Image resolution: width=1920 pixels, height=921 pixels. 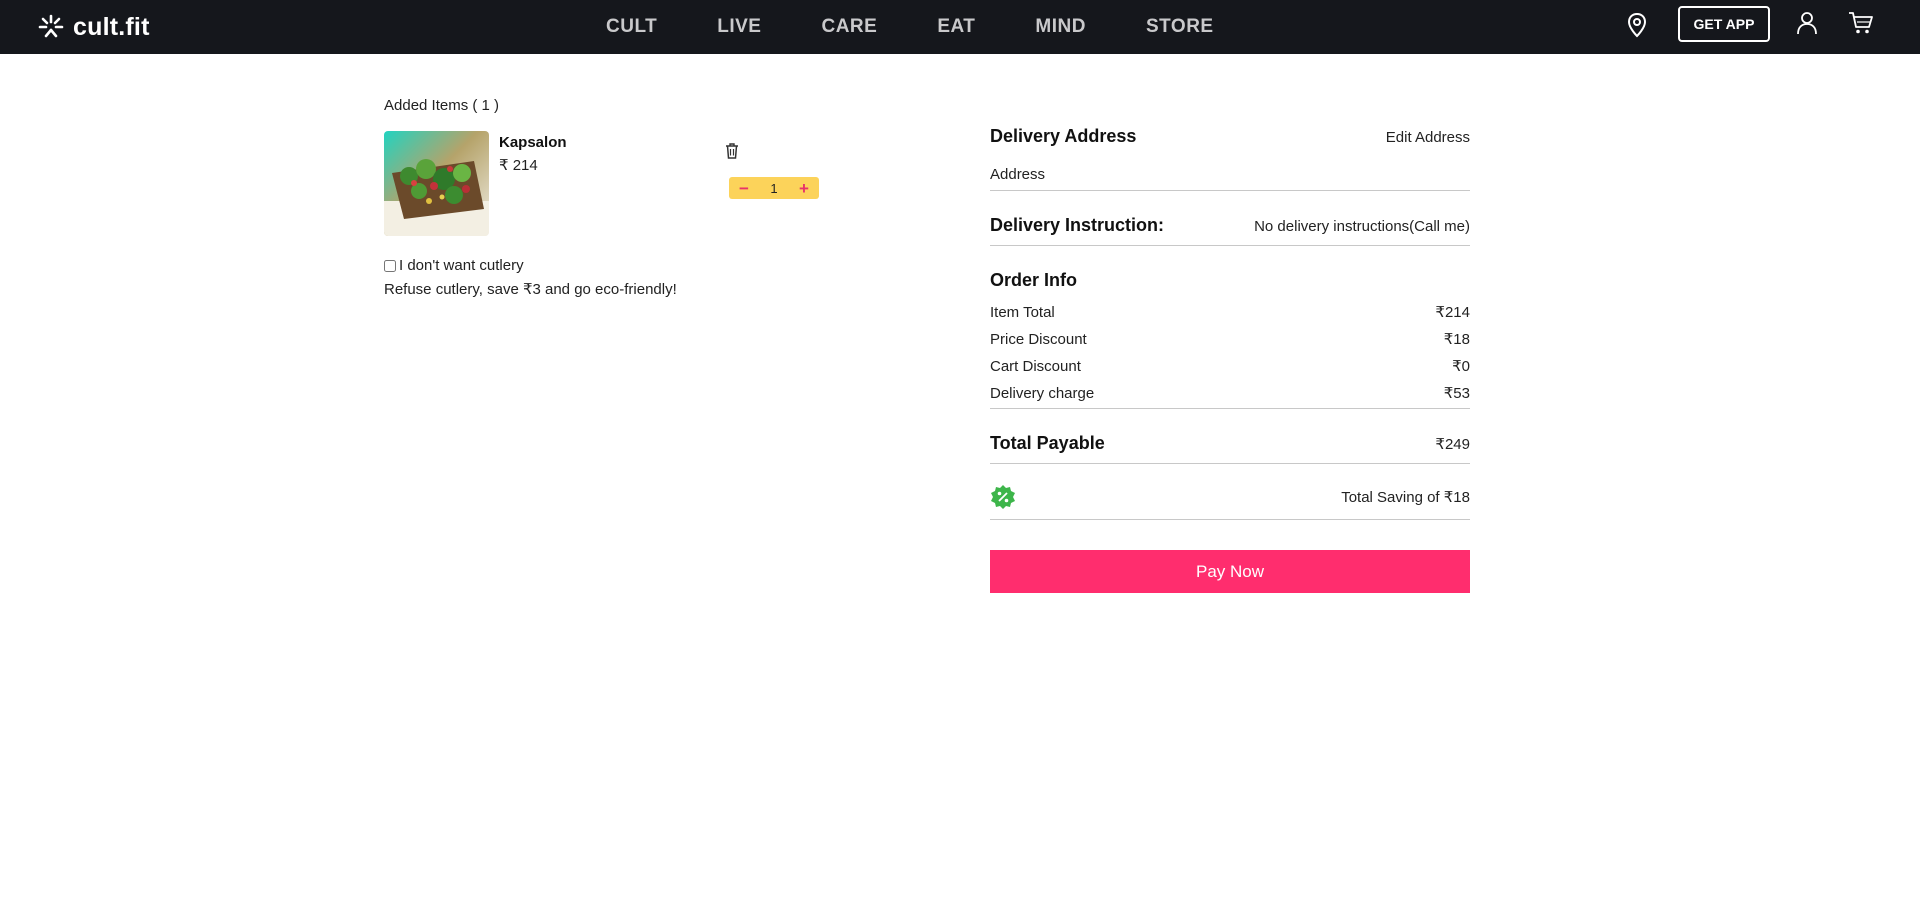 I want to click on total-payable-value: ₹249, so click(x=1452, y=444).